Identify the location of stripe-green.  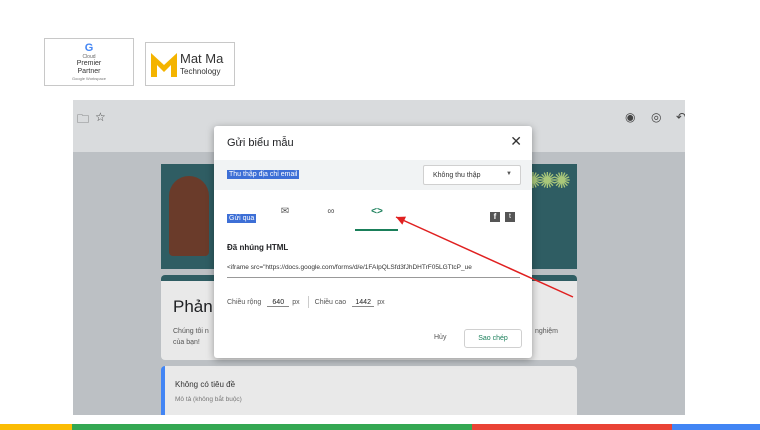
(272, 427).